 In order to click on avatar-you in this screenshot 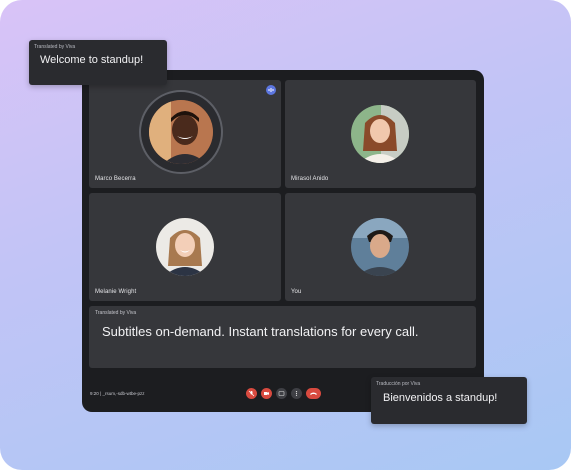, I will do `click(380, 247)`.